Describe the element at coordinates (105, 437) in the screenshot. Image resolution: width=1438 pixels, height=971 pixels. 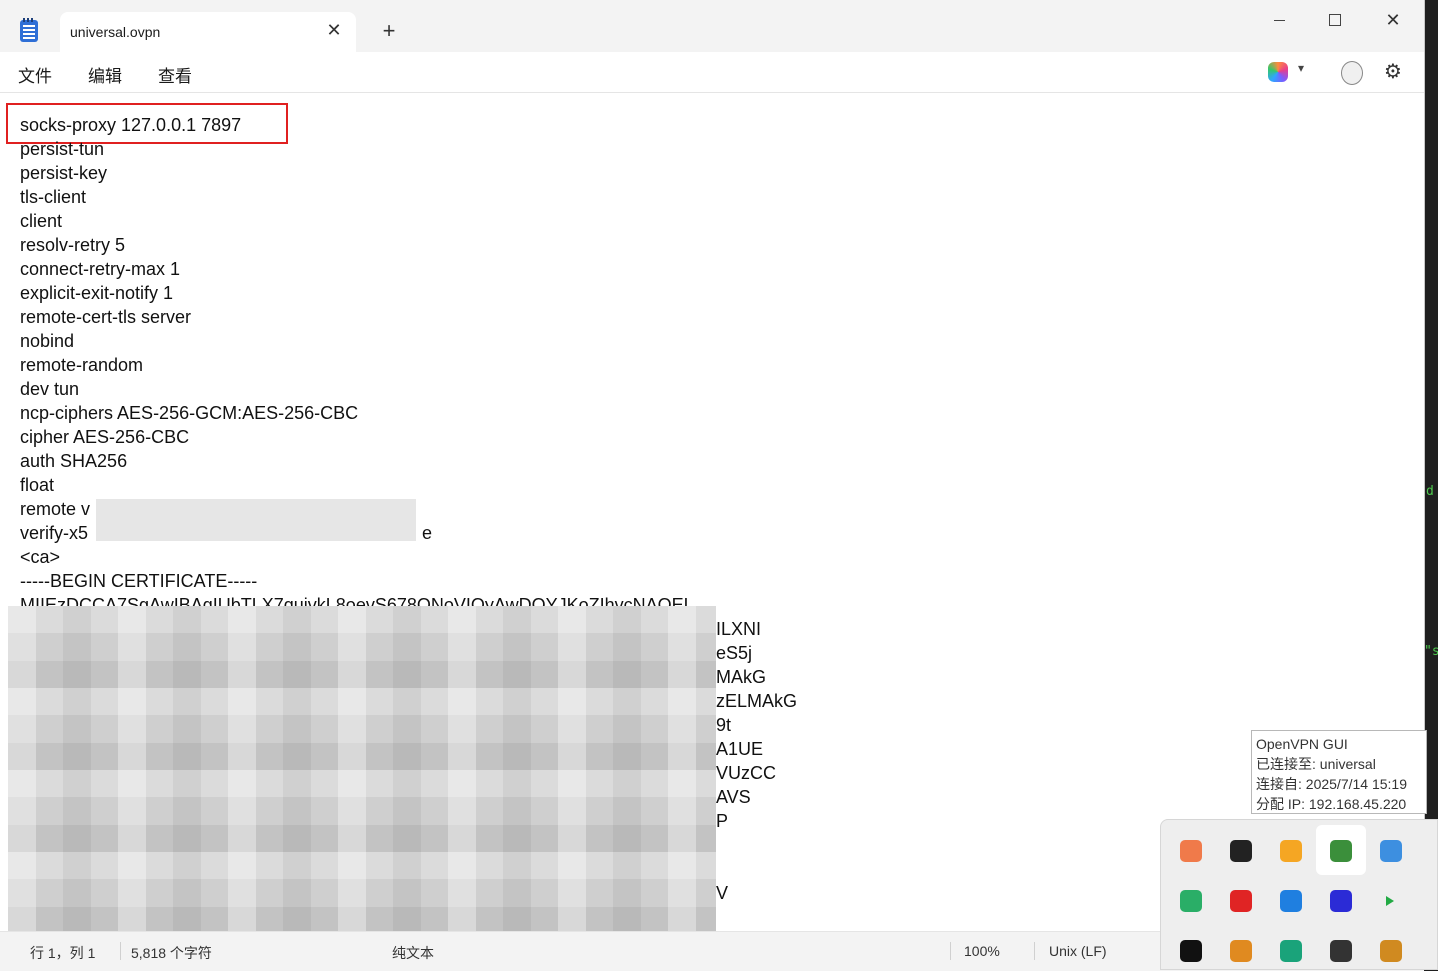
I see `editor-line: cipher AES-256-CBC` at that location.